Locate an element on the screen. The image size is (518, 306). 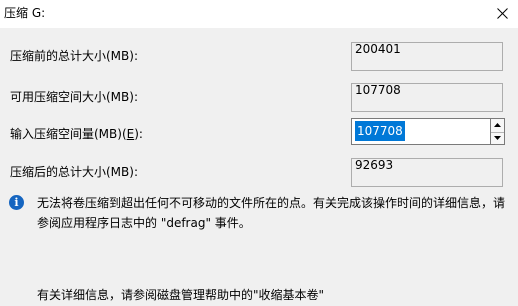
close-button is located at coordinates (503, 14).